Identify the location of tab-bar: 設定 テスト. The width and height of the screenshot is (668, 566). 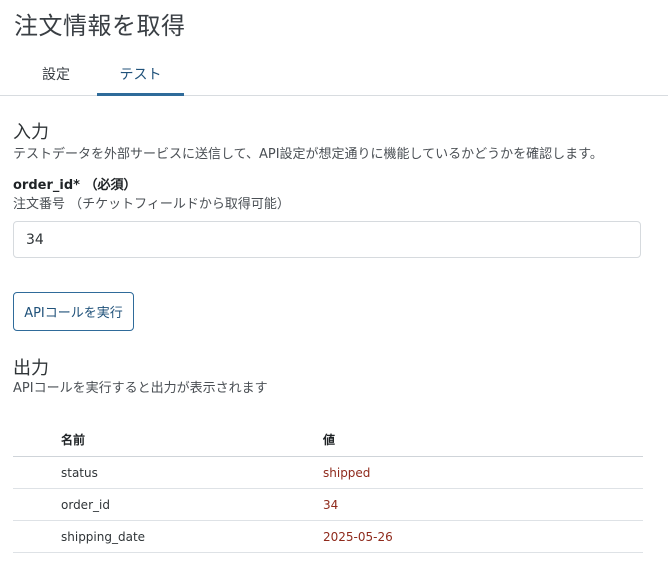
(334, 77).